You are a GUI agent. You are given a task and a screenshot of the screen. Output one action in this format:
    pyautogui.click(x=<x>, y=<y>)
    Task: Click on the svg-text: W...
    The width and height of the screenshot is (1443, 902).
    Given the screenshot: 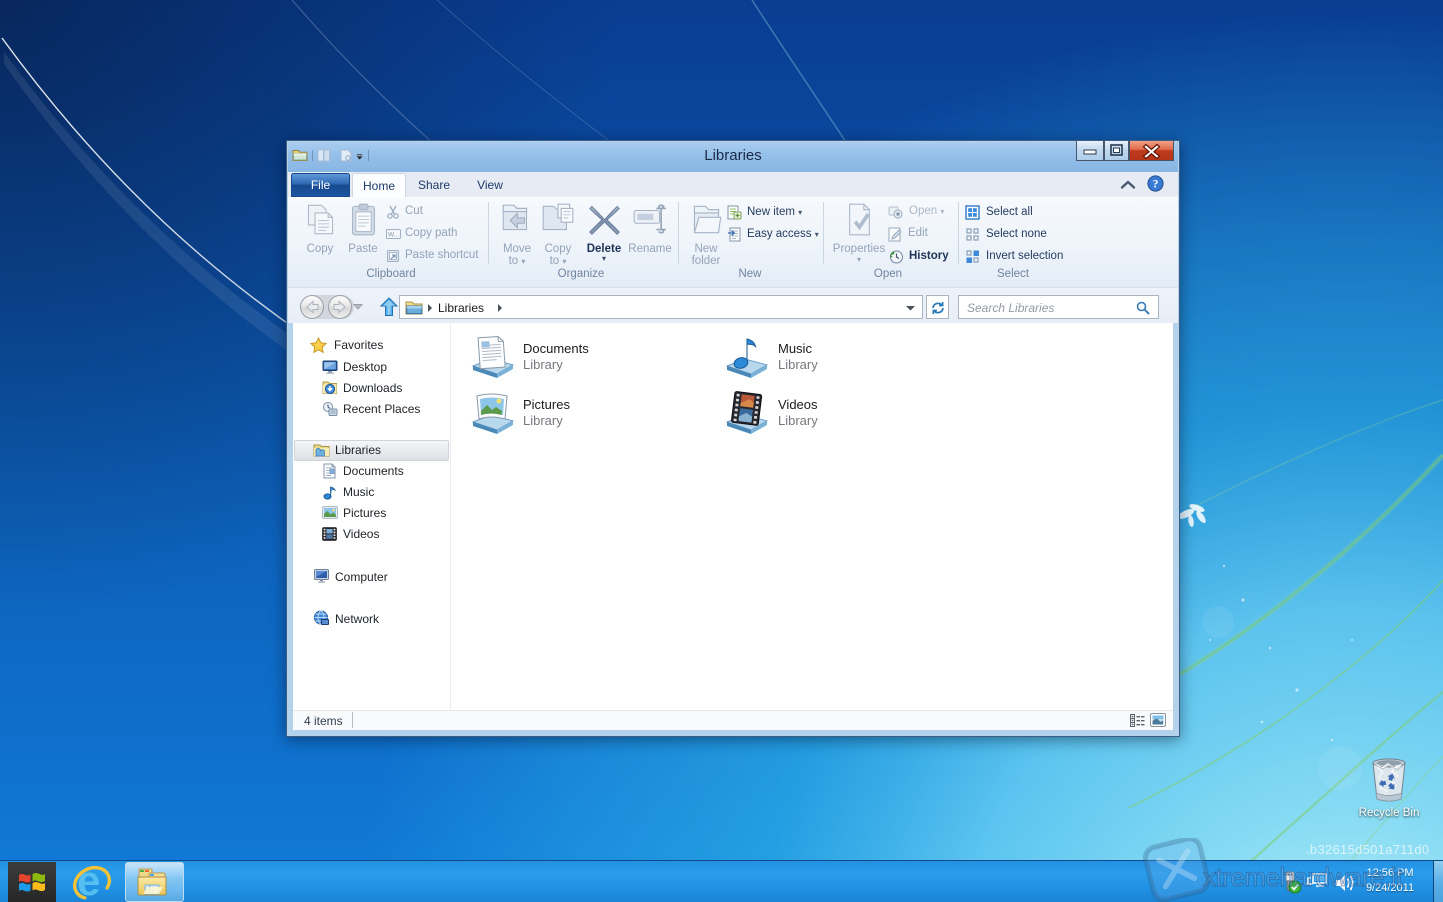 What is the action you would take?
    pyautogui.click(x=393, y=235)
    